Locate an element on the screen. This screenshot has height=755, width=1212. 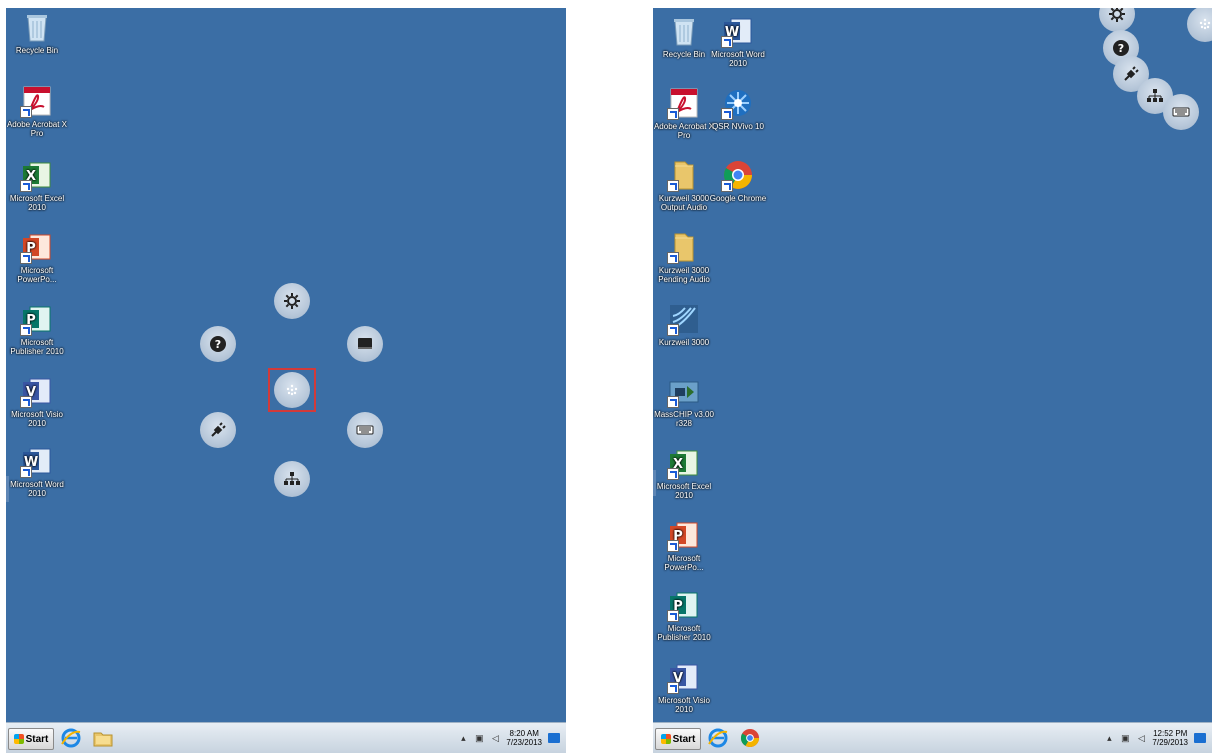
desktop-icon: Kurzweil 3000 Pending Audio is located at coordinates (684, 257).